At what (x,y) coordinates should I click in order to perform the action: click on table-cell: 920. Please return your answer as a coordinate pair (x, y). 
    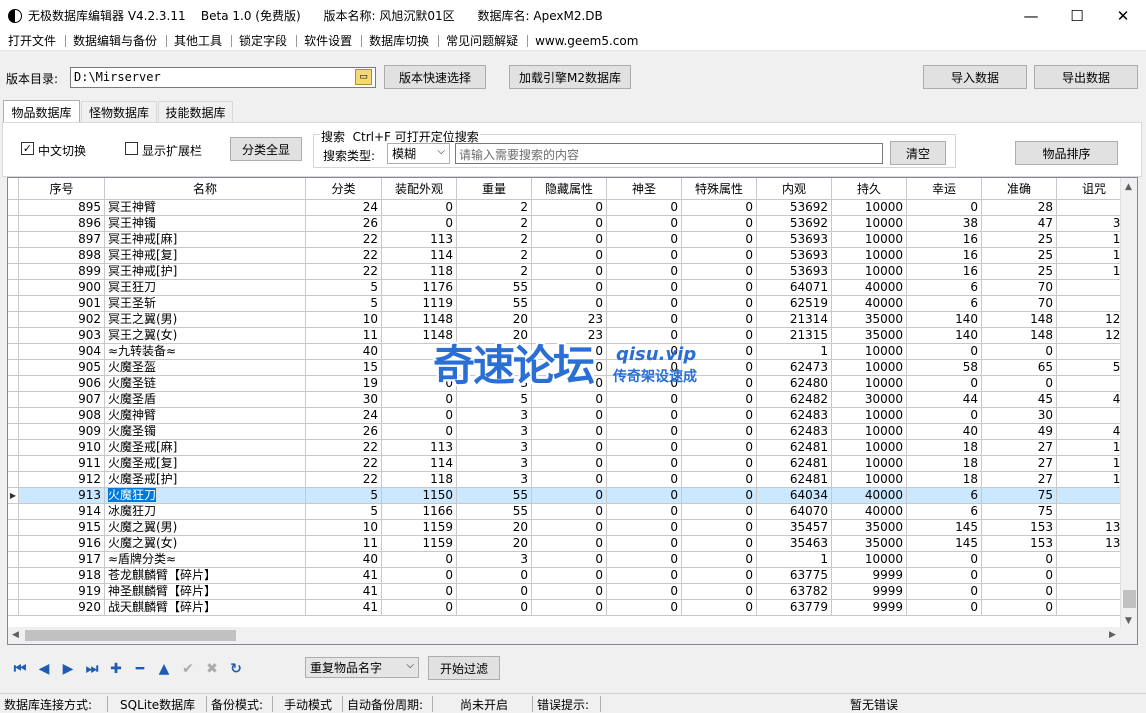
    Looking at the image, I should click on (62, 608).